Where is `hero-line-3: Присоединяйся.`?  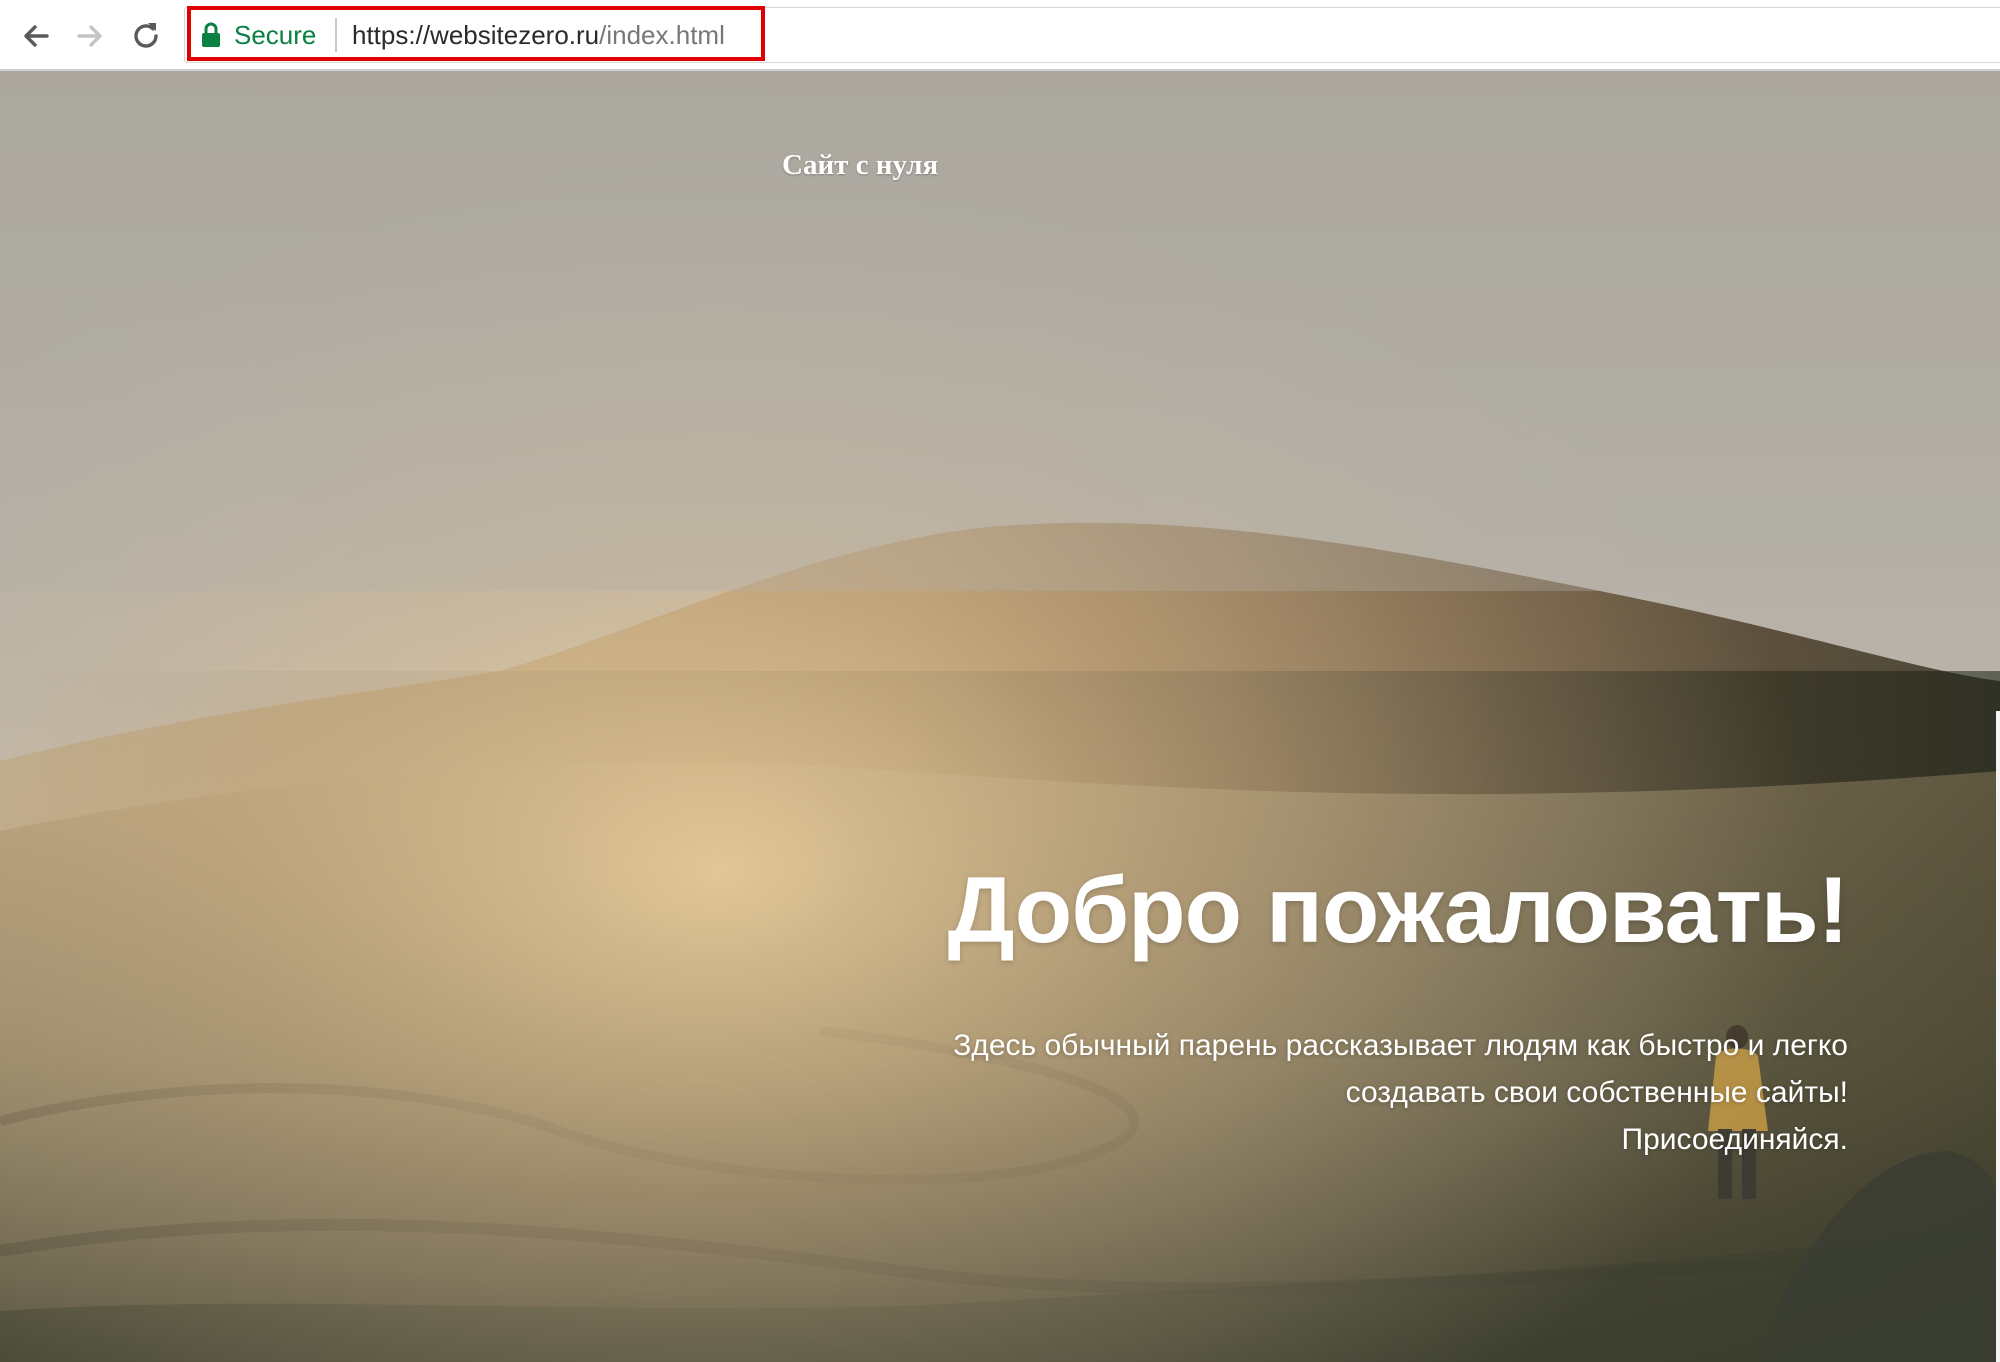 hero-line-3: Присоединяйся. is located at coordinates (1734, 1139).